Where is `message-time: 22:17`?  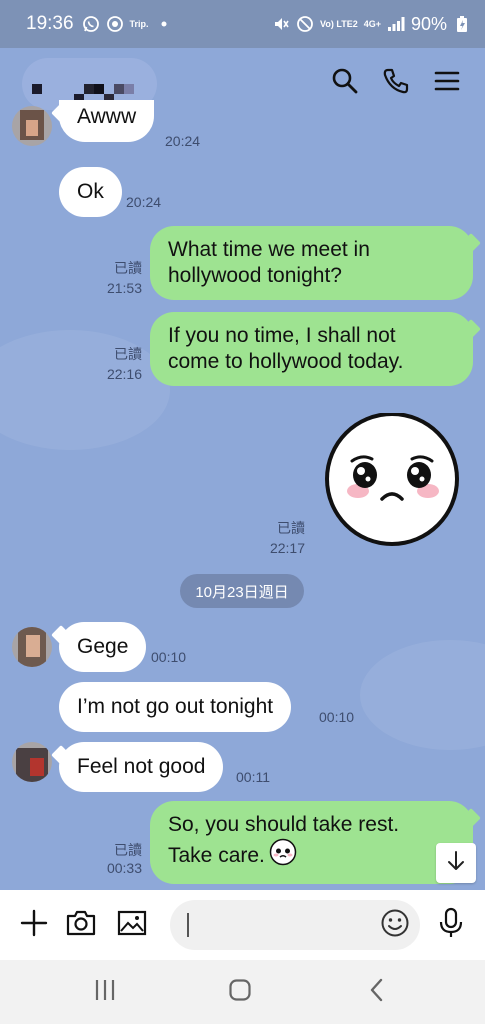 message-time: 22:17 is located at coordinates (287, 548).